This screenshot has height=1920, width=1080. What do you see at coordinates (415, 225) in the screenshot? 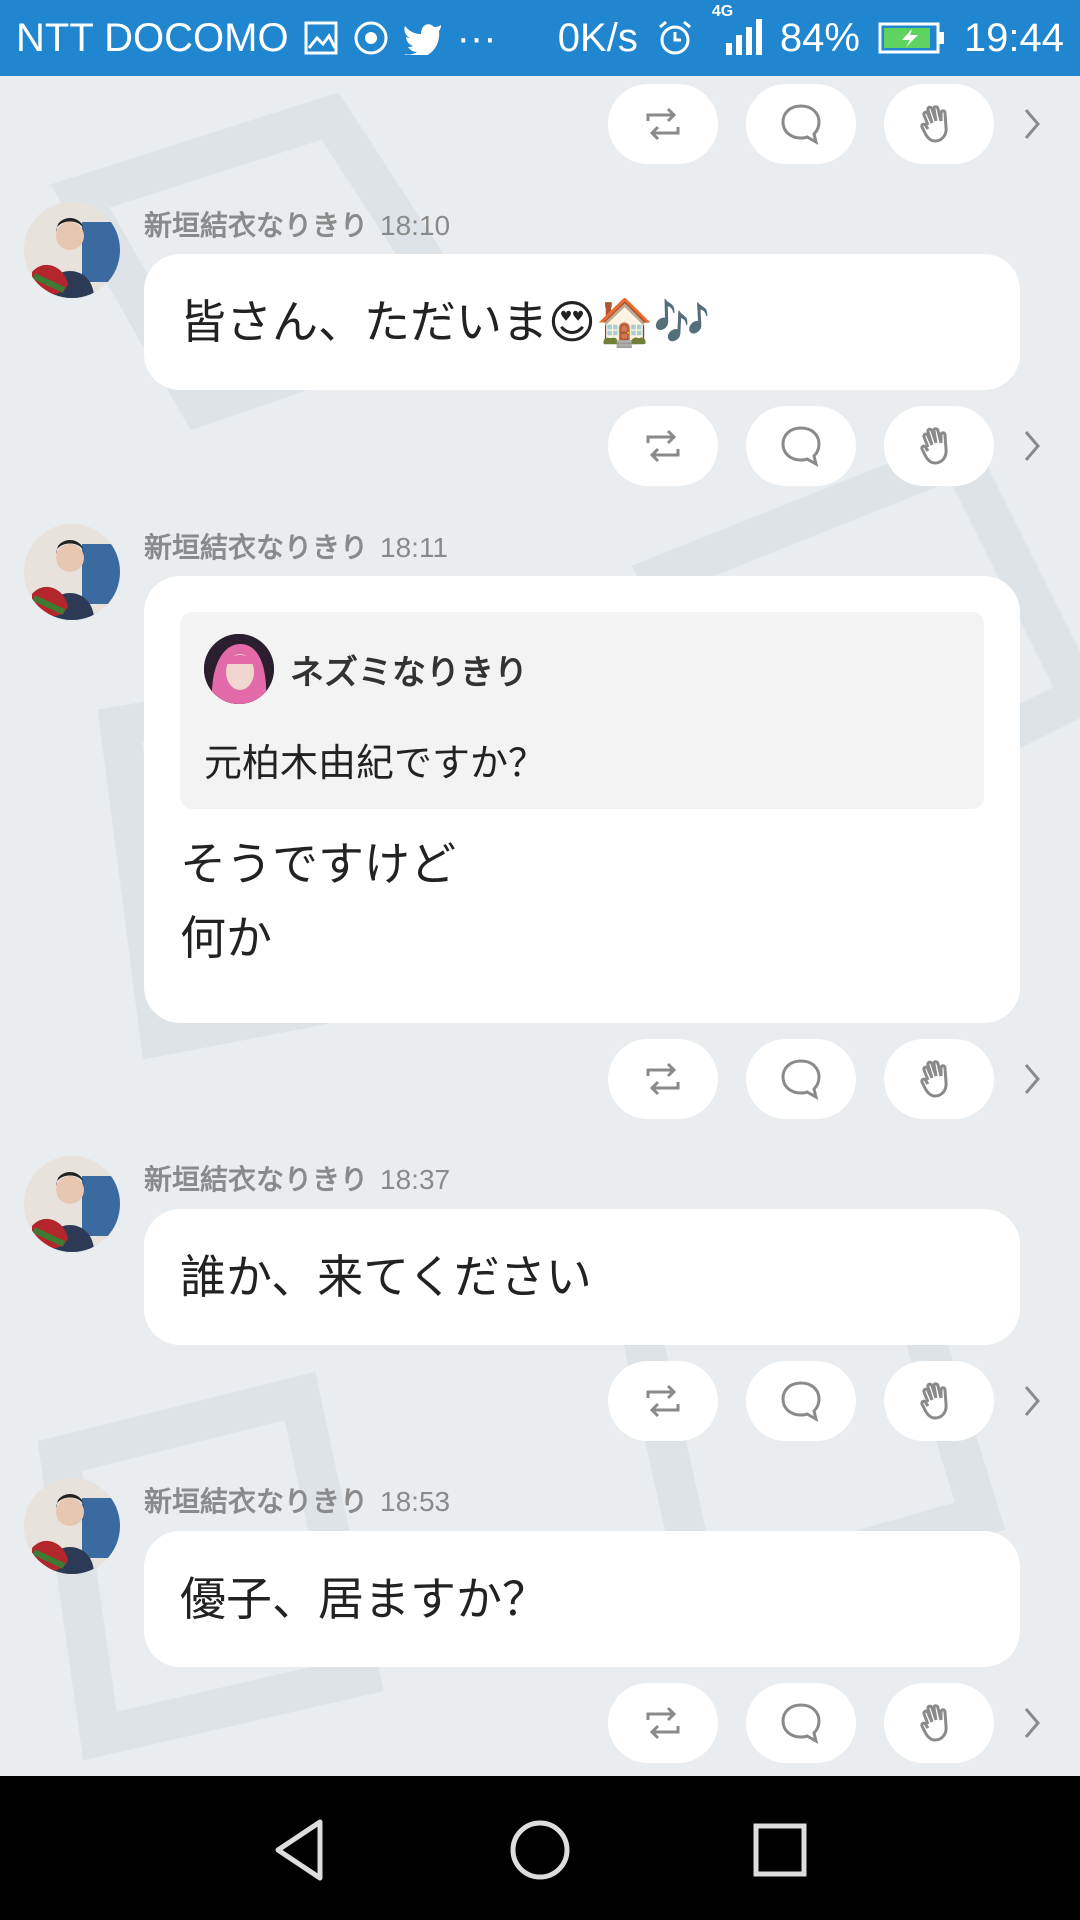
I see `post-time: 18:10` at bounding box center [415, 225].